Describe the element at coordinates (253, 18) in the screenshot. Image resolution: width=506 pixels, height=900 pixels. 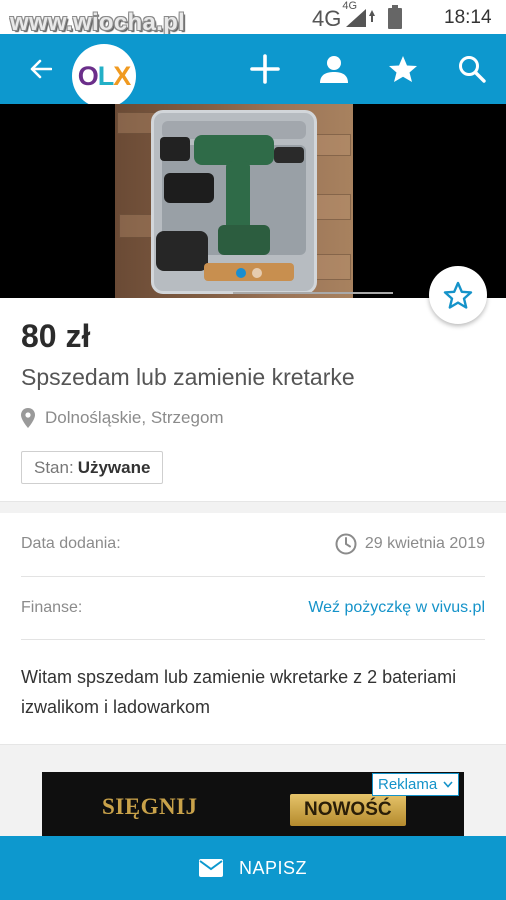
I see `status-bar: www.wiocha.pl 4G4G 18:14` at that location.